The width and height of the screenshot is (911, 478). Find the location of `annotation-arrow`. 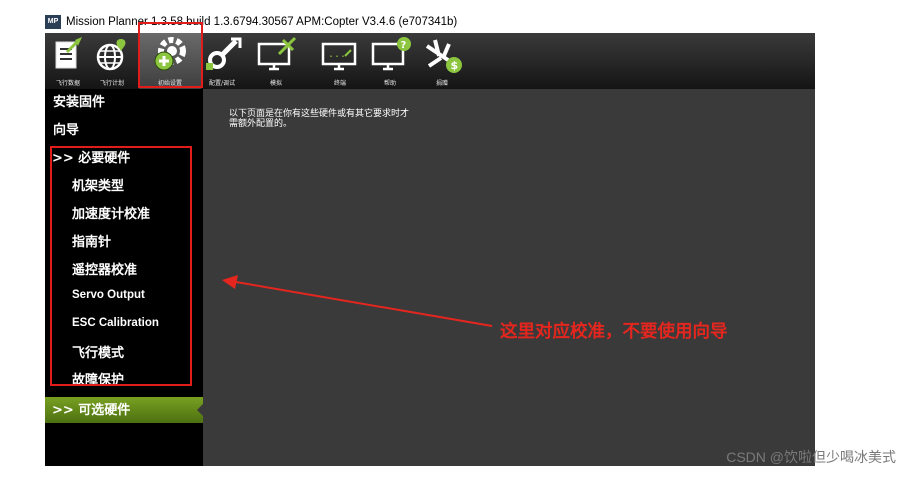

annotation-arrow is located at coordinates (357, 301).